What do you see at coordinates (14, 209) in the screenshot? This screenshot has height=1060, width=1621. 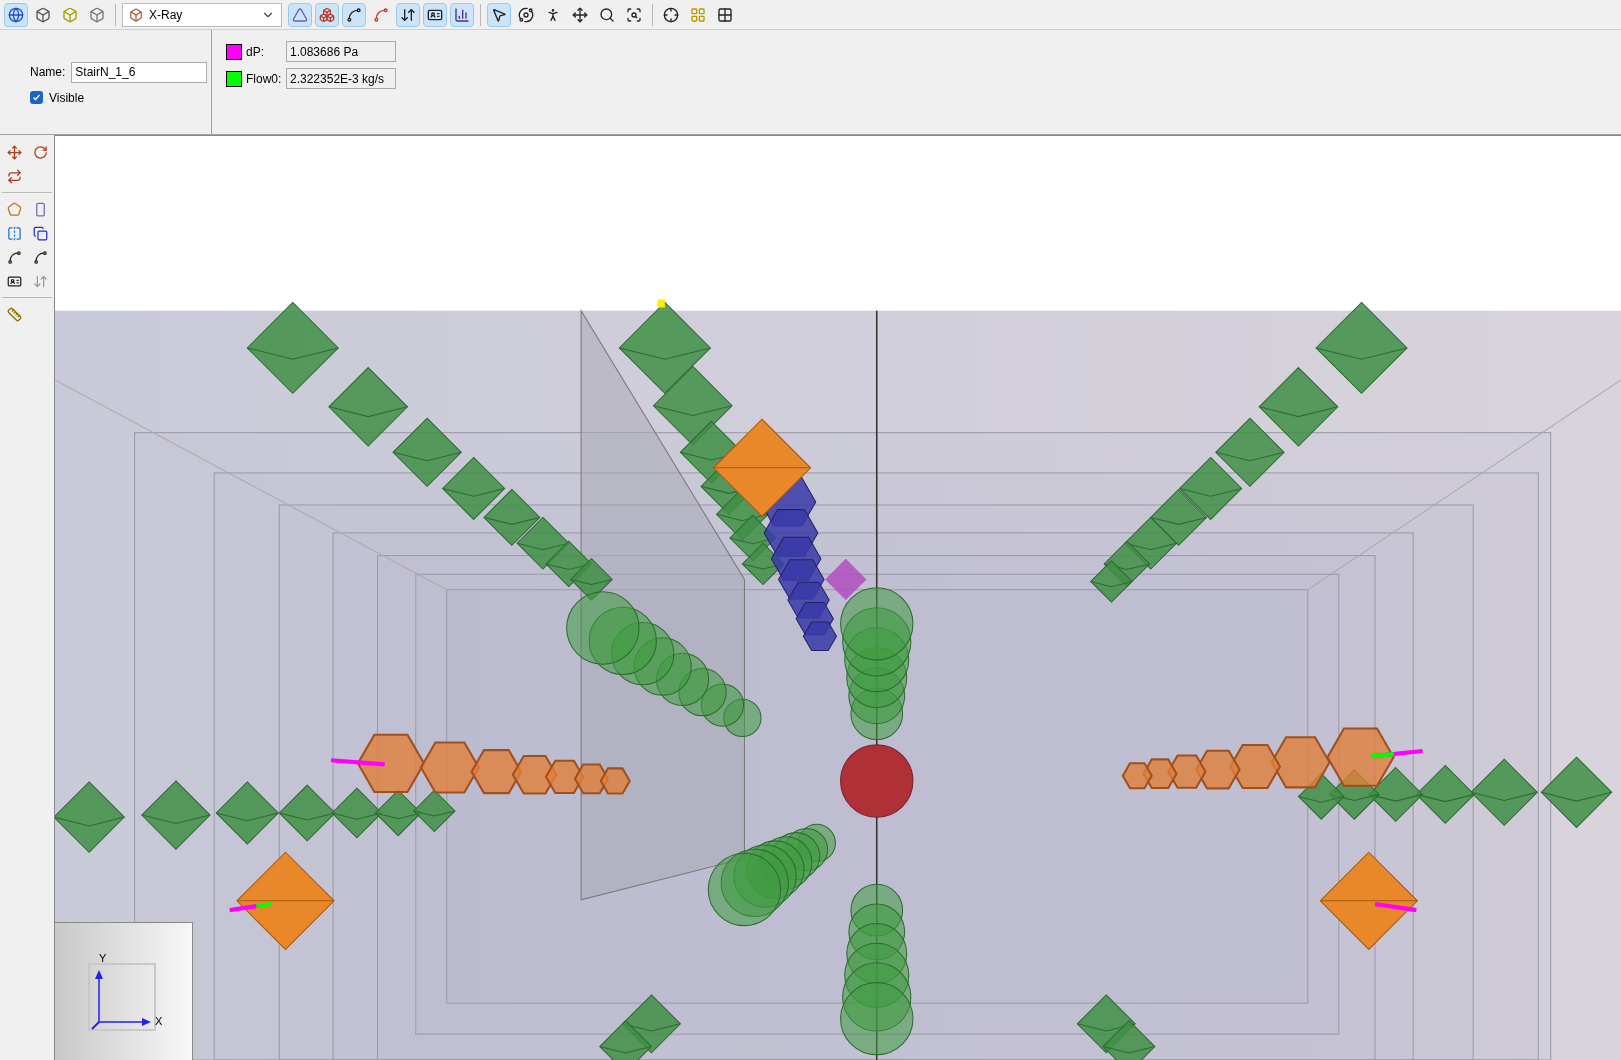 I see `shape-icon` at bounding box center [14, 209].